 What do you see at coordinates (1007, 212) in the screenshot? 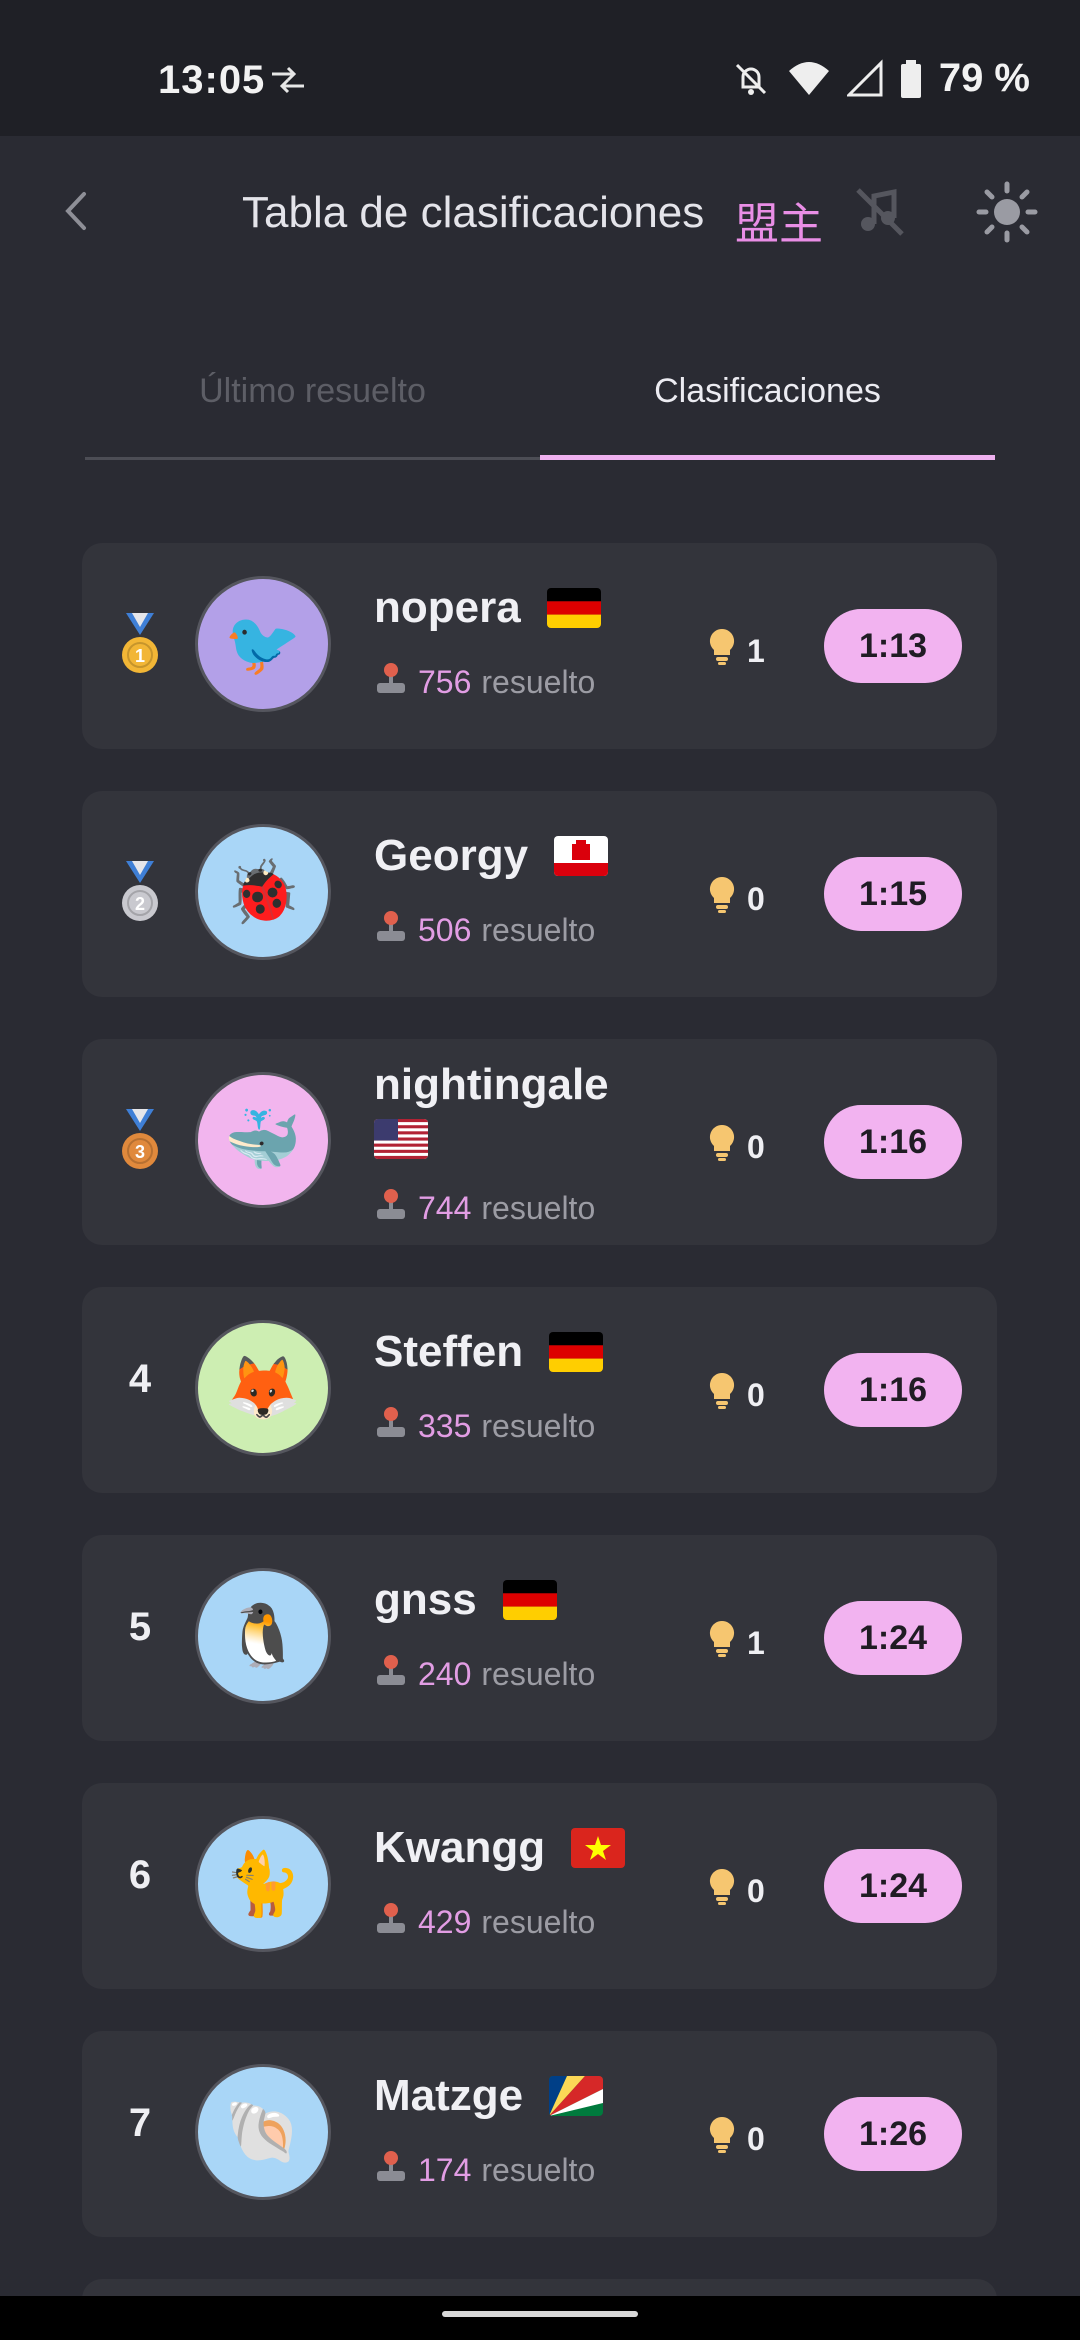
I see `sun-icon` at bounding box center [1007, 212].